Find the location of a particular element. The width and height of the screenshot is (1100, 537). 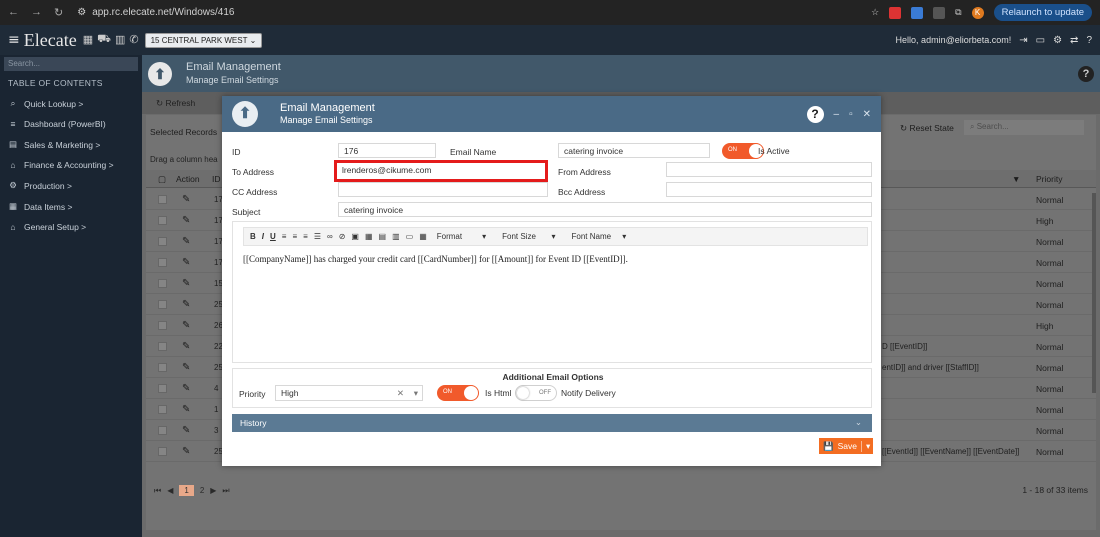

bcc-address-field is located at coordinates (769, 189).